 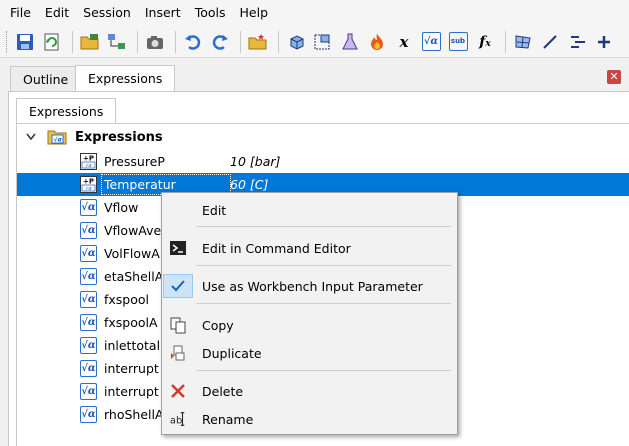 I want to click on grid-icon, so click(x=523, y=42).